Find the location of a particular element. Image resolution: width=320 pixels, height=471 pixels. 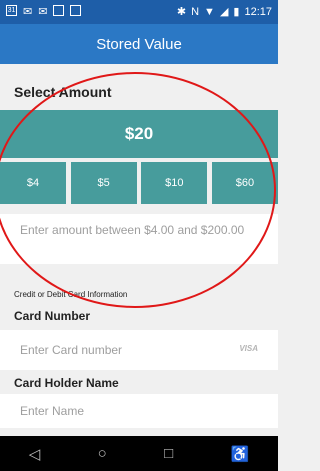

custom-amount-input: Enter amount between $4.00 and $200.00 is located at coordinates (139, 239).